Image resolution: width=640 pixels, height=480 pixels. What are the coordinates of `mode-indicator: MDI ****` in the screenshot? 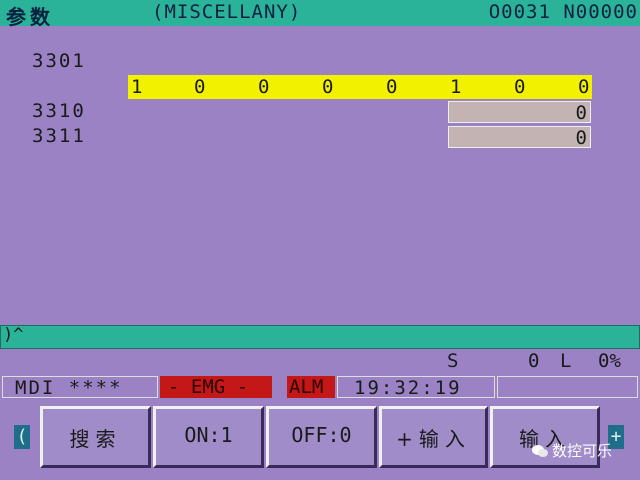 It's located at (80, 387).